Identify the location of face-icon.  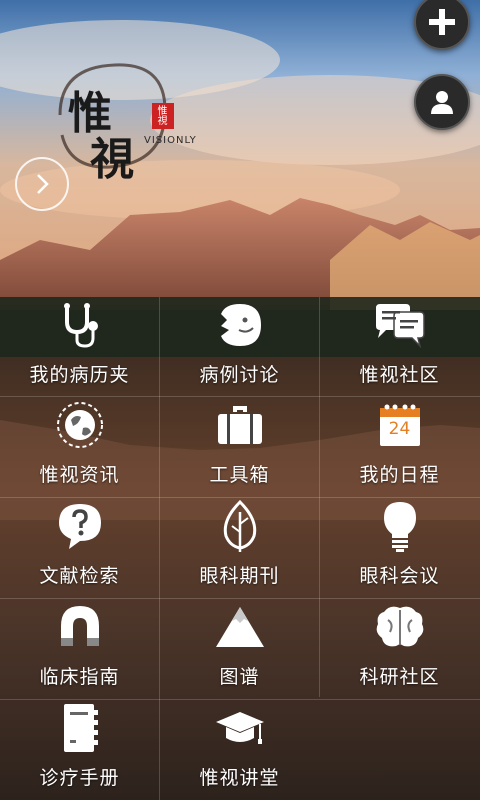
(240, 324).